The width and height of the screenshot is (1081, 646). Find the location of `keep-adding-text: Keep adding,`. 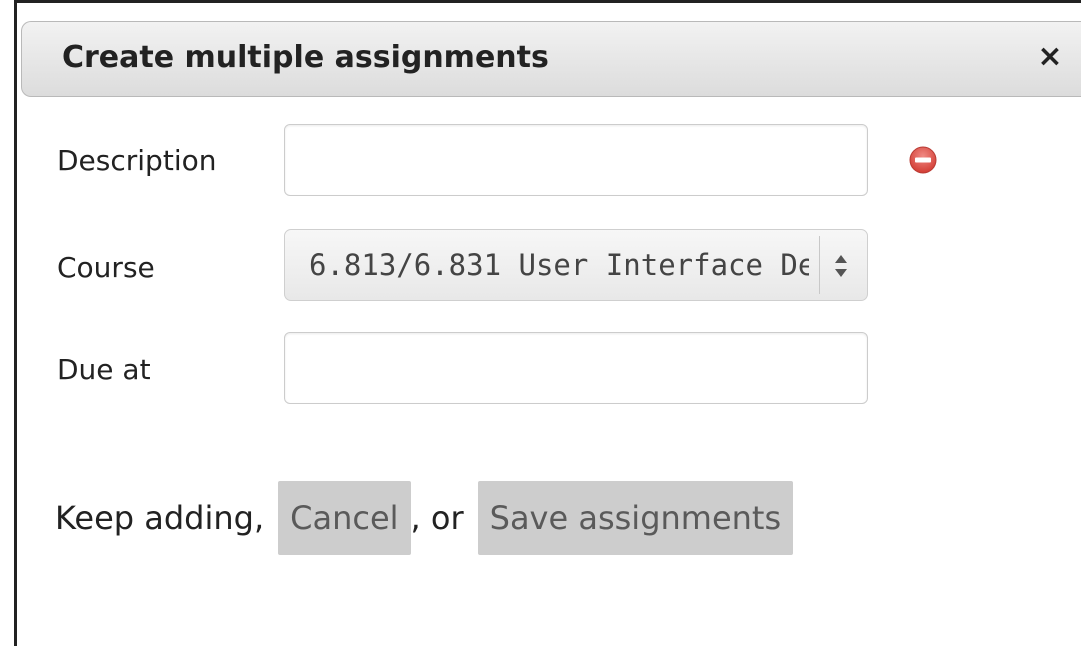

keep-adding-text: Keep adding, is located at coordinates (160, 518).